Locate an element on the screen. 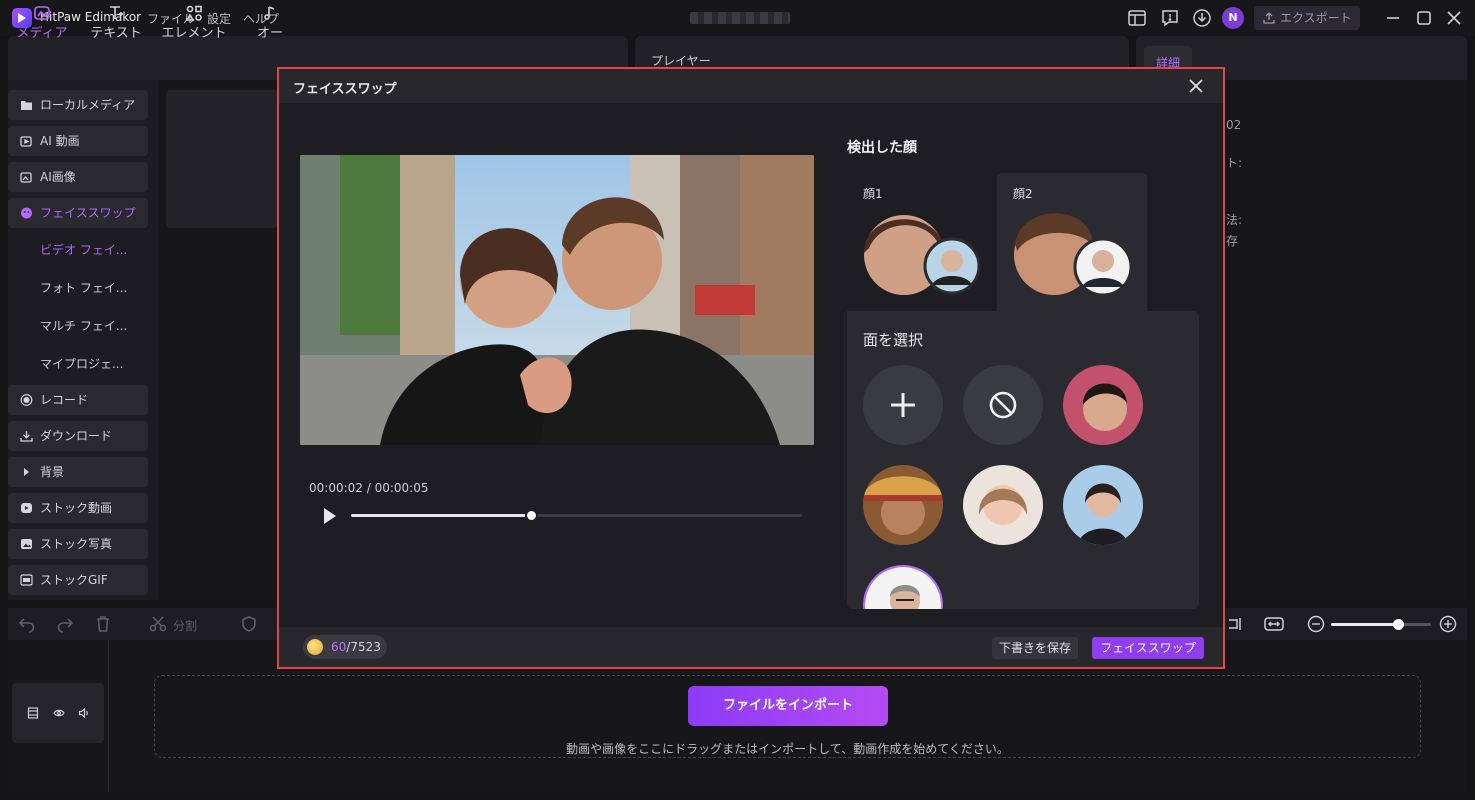 The image size is (1475, 800). sidebar-item-label: AI 動画 is located at coordinates (60, 141).